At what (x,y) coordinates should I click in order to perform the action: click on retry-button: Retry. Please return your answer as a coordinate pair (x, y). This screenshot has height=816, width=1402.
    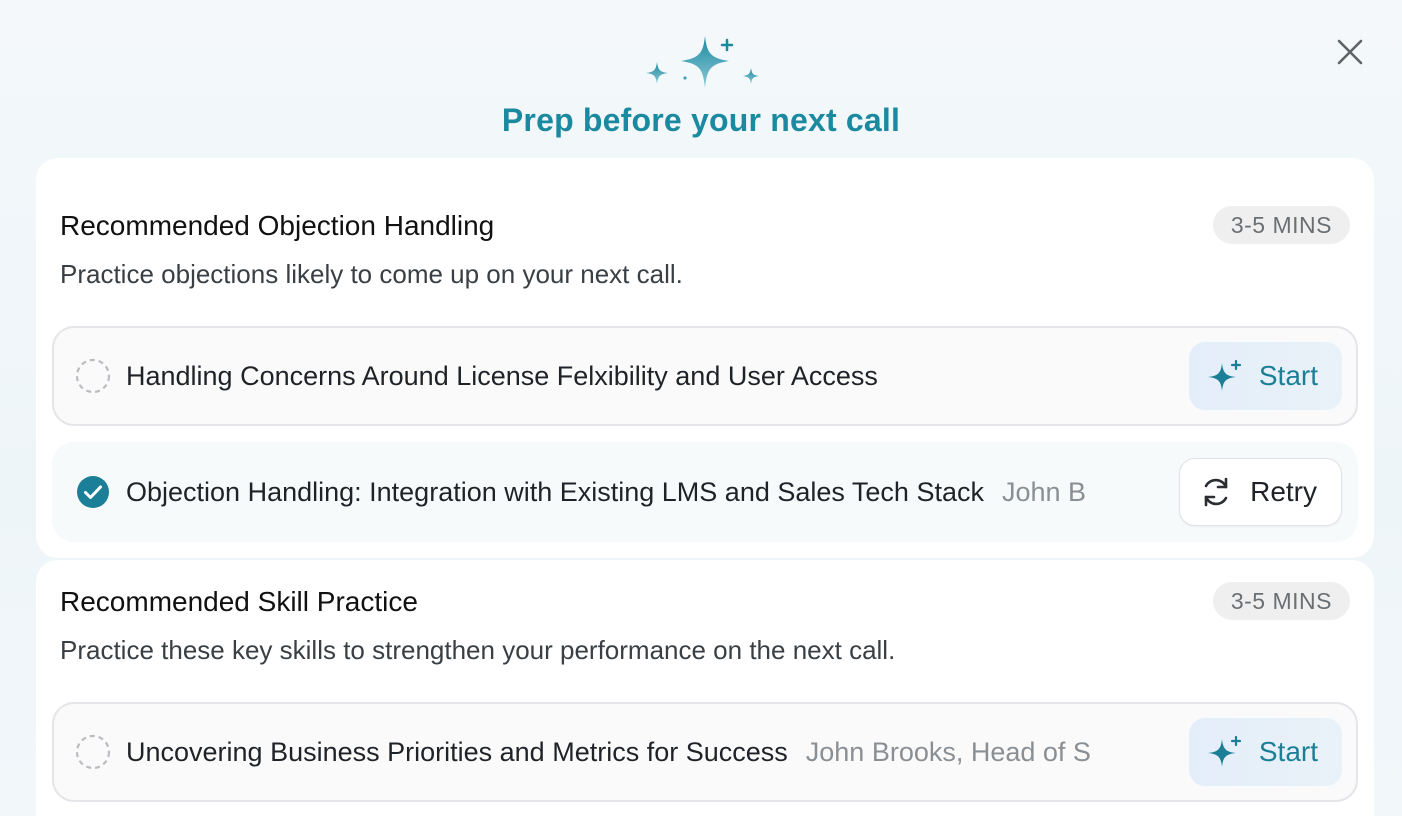
    Looking at the image, I should click on (1260, 492).